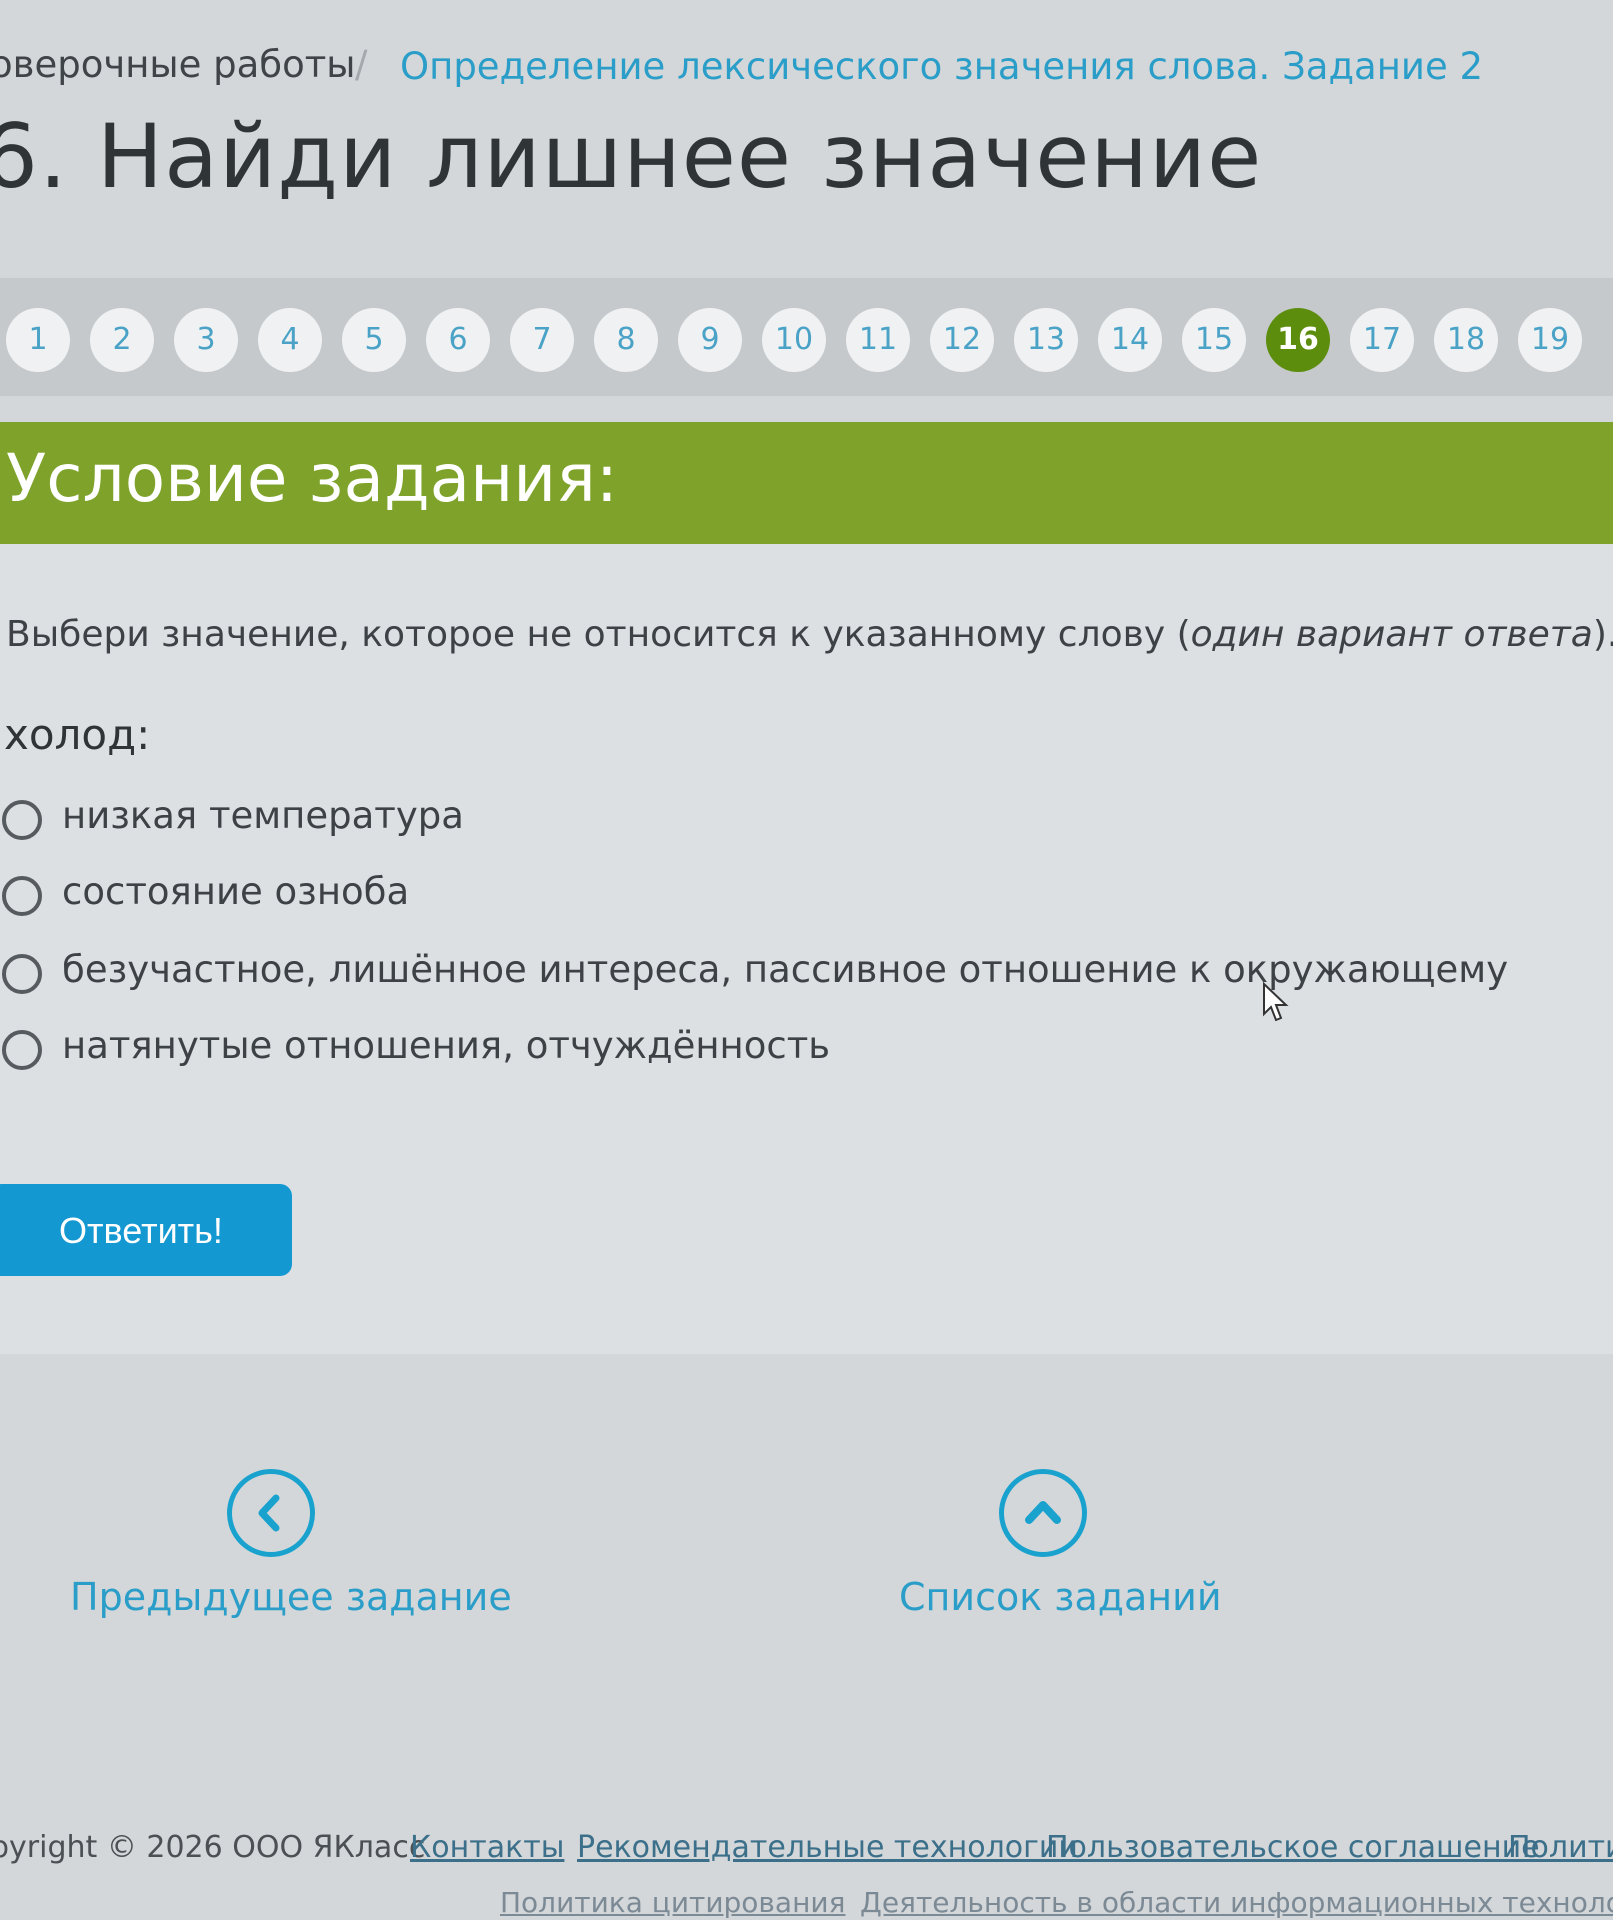  Describe the element at coordinates (794, 340) in the screenshot. I see `pager-item-10: 10` at that location.